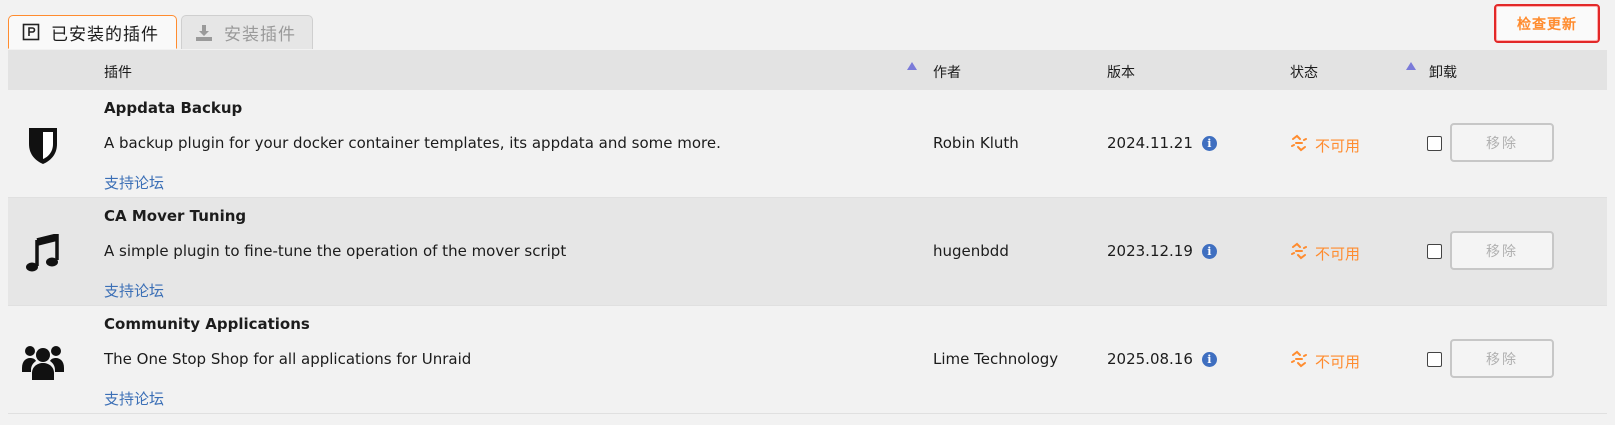 This screenshot has width=1615, height=425. I want to click on tab-install-plugins: 安装插件, so click(247, 32).